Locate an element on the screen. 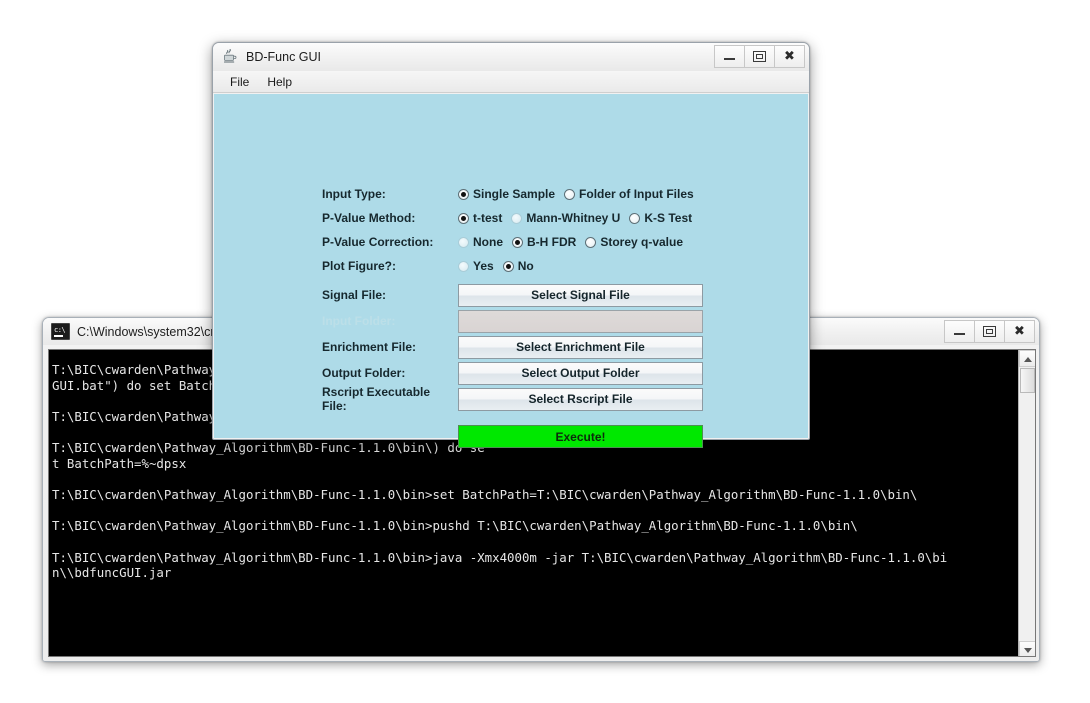  gui-close-button: ✖ is located at coordinates (790, 56).